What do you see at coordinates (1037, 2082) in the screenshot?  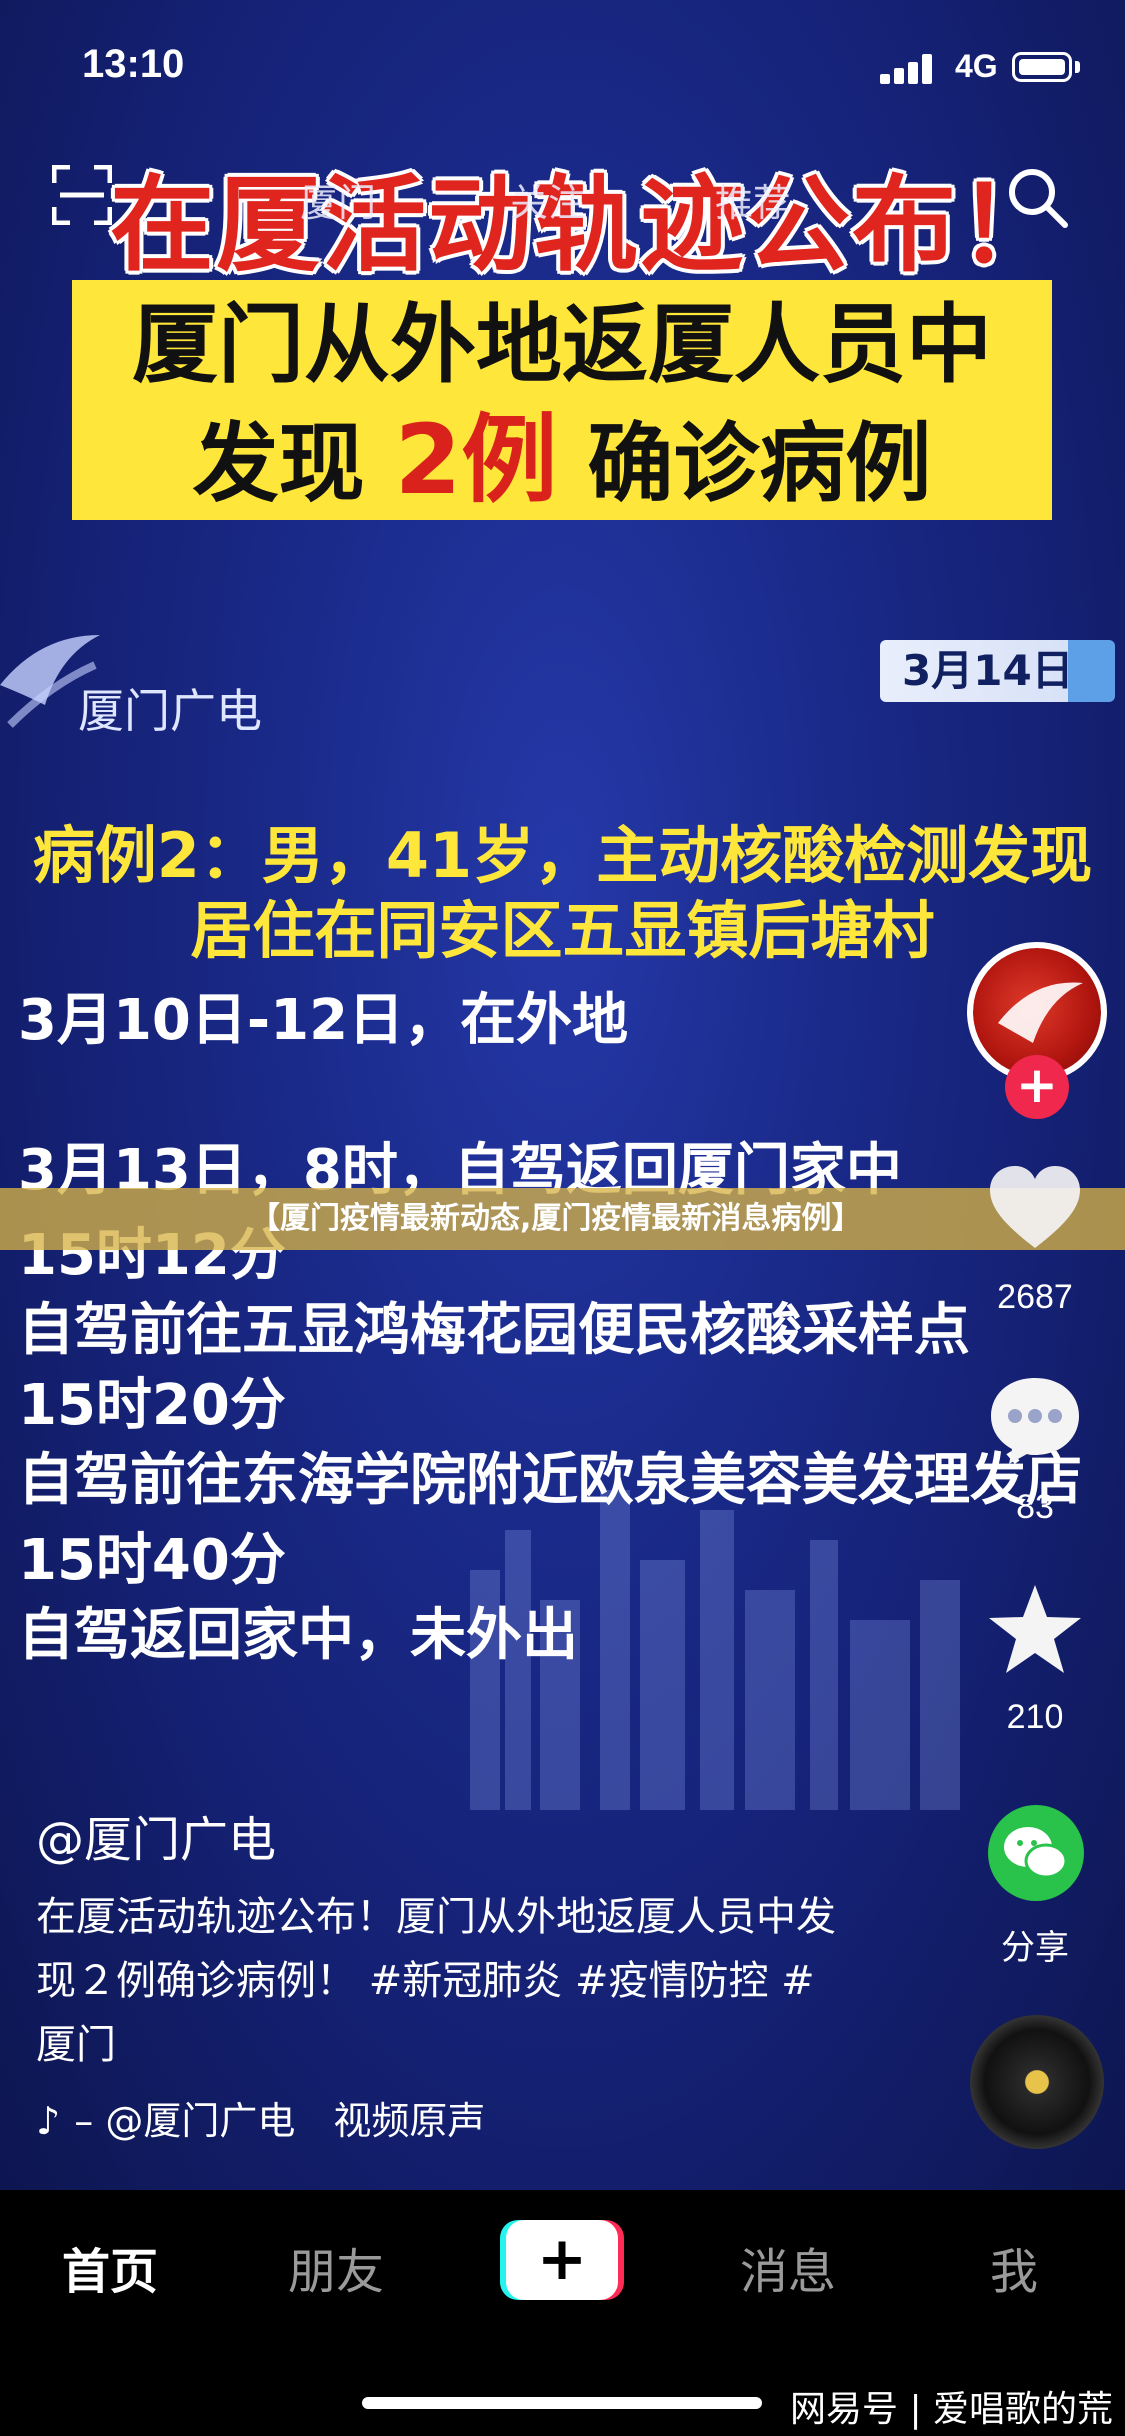 I see `music-disc-icon` at bounding box center [1037, 2082].